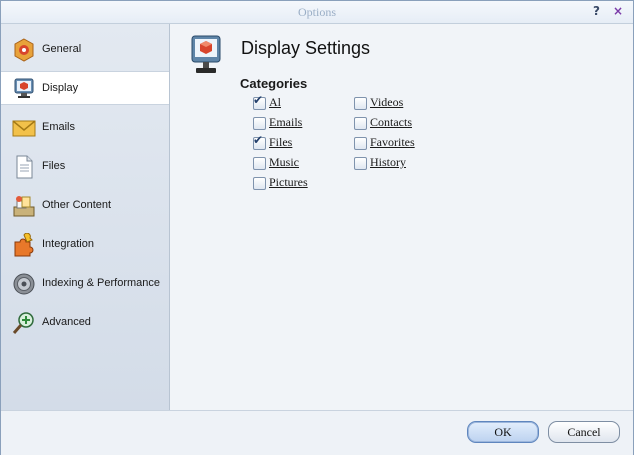  Describe the element at coordinates (281, 142) in the screenshot. I see `checkbox-label: Files` at that location.